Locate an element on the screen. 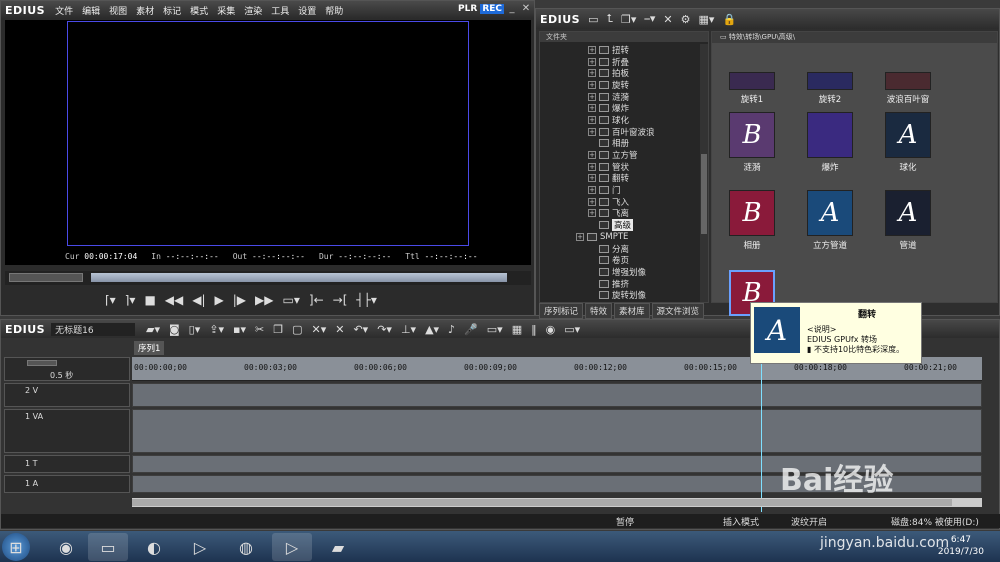  mic-icon: 🎤 is located at coordinates (471, 329).